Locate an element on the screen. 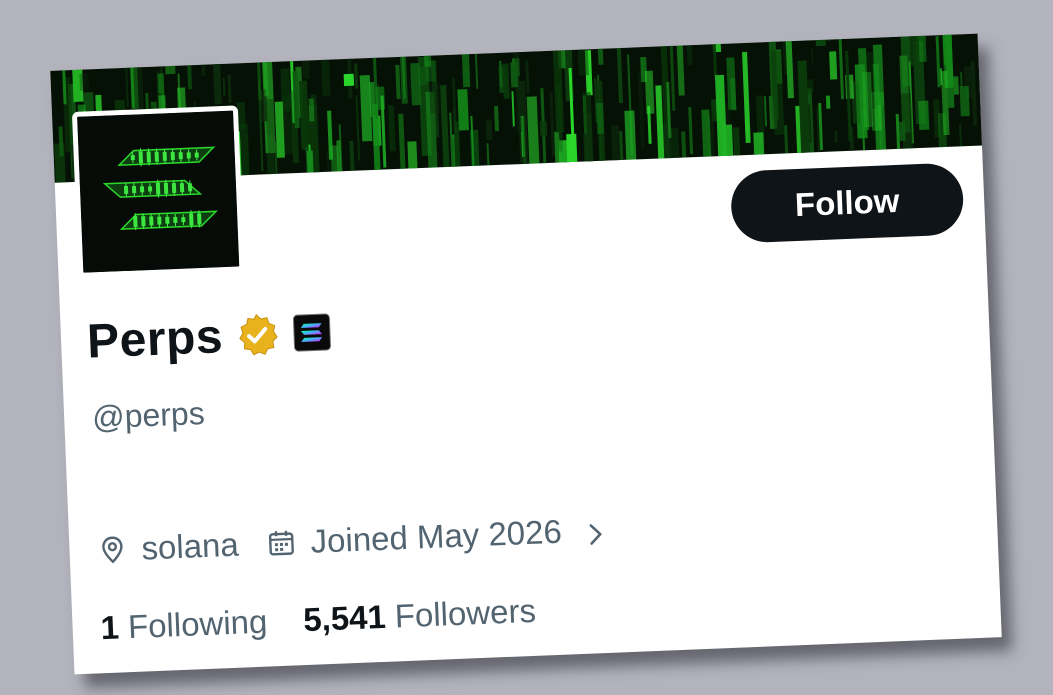 The width and height of the screenshot is (1053, 695). followers-link: 5,541 Followers is located at coordinates (420, 615).